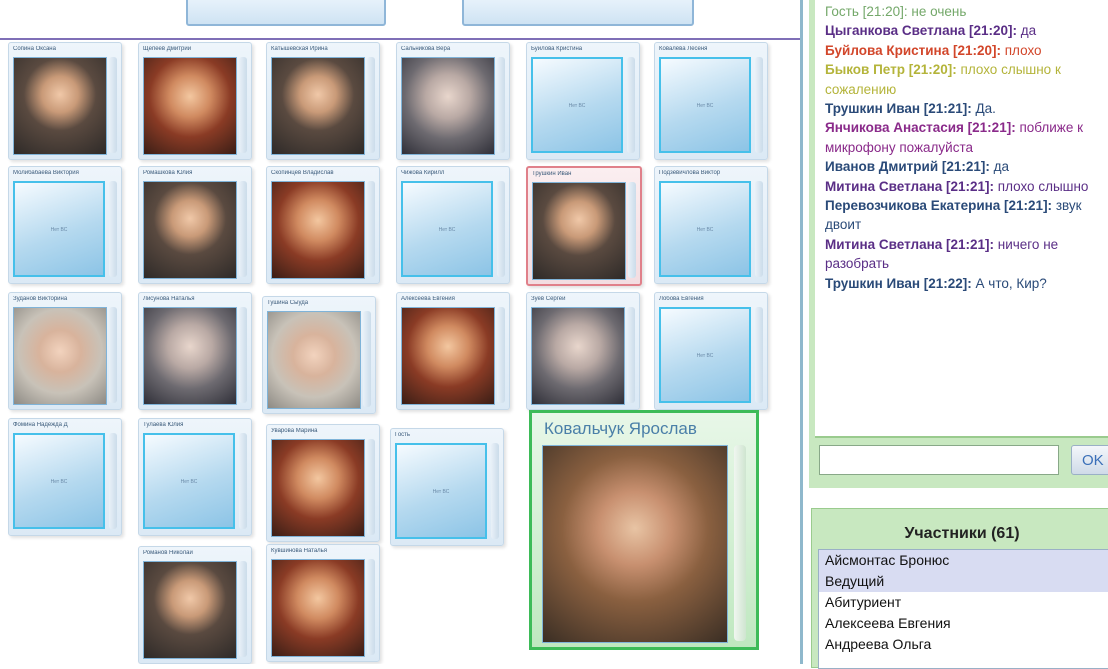 The width and height of the screenshot is (1108, 669). I want to click on video-tile-name: Фомина Надежда Д, so click(40, 425).